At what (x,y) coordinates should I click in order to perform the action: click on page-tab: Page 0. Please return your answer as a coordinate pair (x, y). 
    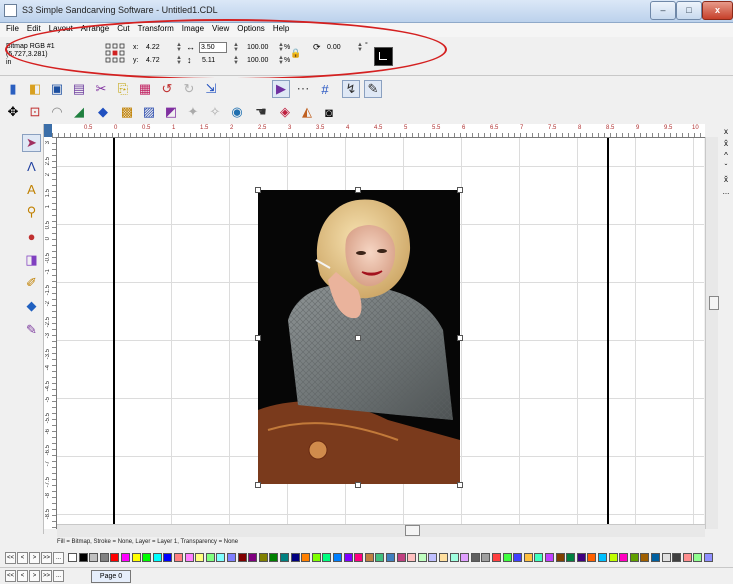
    Looking at the image, I should click on (111, 576).